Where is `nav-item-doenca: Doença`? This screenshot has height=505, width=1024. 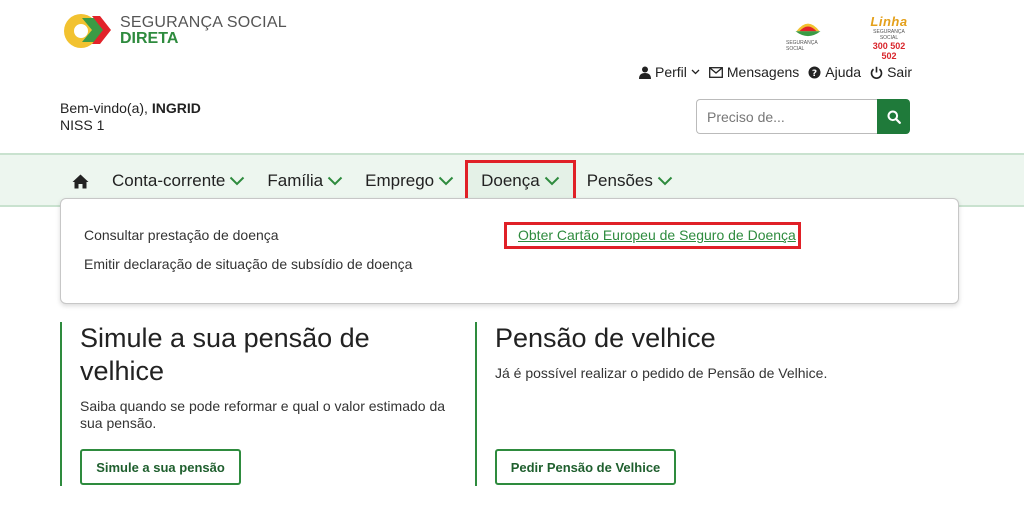 nav-item-doenca: Doença is located at coordinates (520, 181).